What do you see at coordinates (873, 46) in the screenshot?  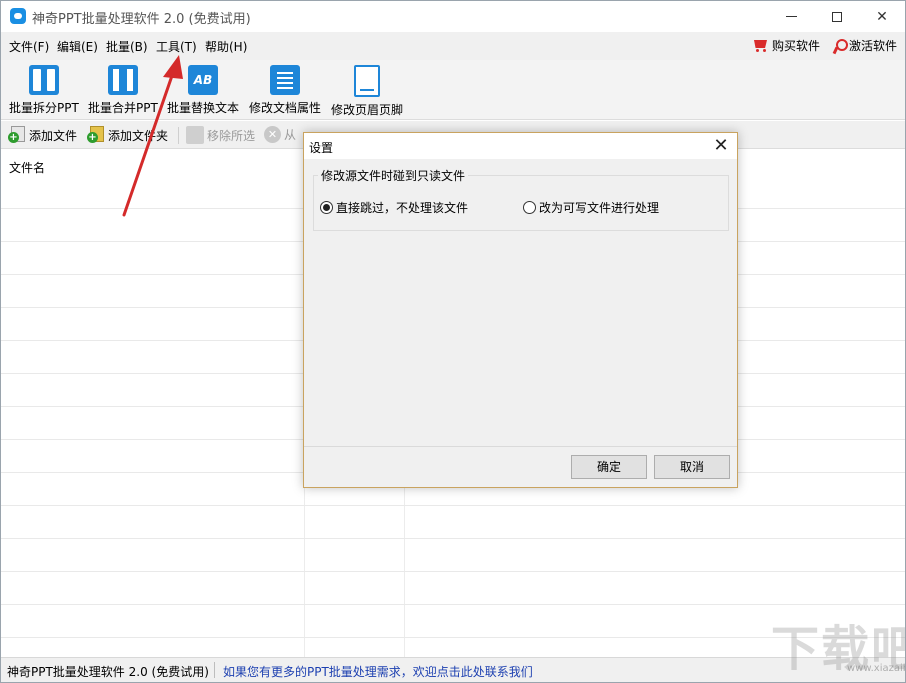 I see `activate-software-label: 激活软件` at bounding box center [873, 46].